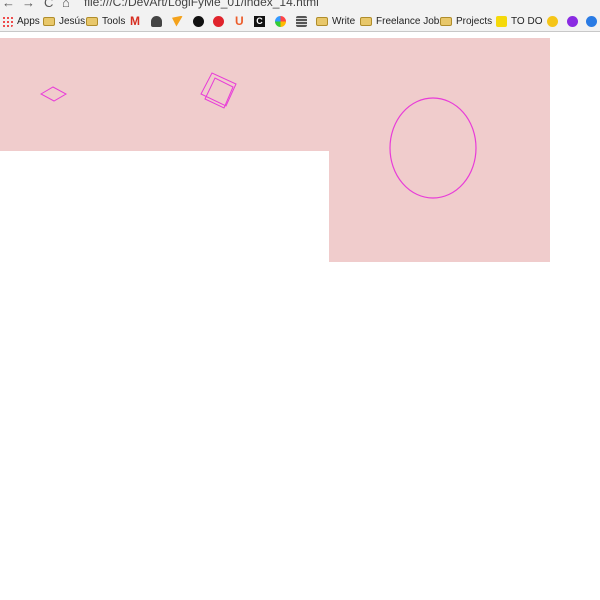 Image resolution: width=600 pixels, height=600 pixels. I want to click on bookmark-smiley, so click(554, 21).